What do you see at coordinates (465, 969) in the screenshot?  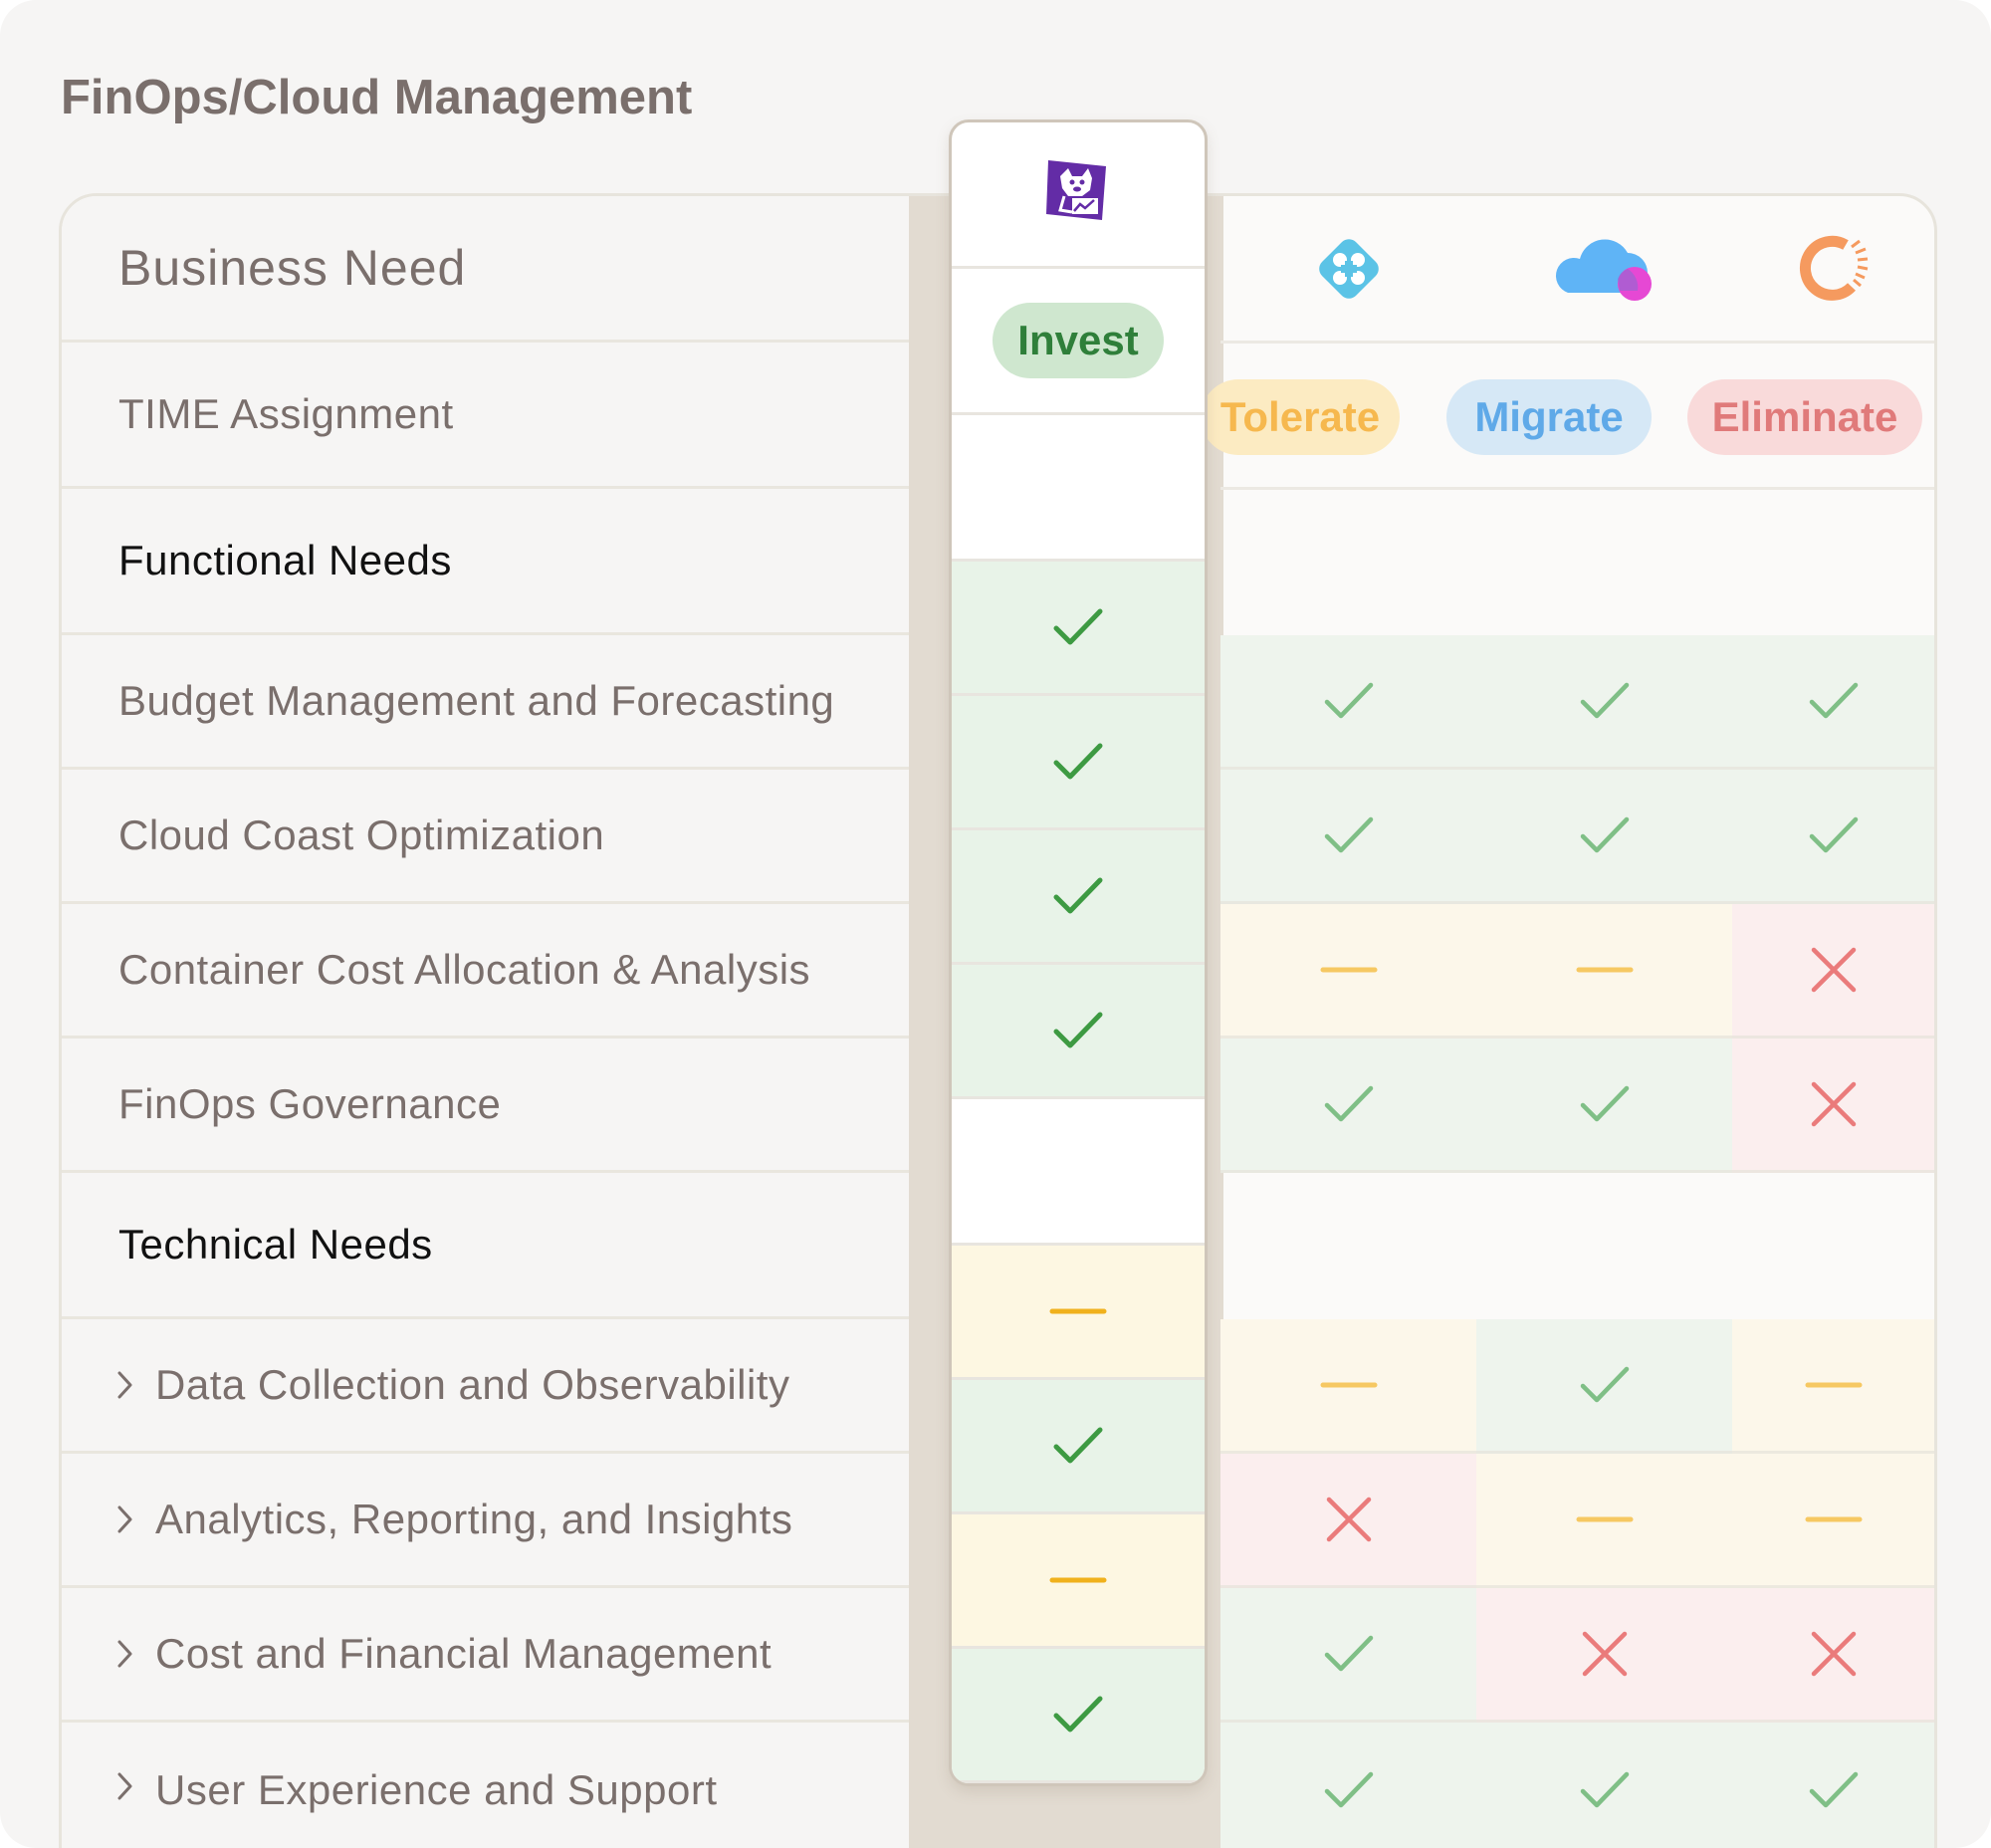 I see `row-label: Container Cost Allocation & Analysis` at bounding box center [465, 969].